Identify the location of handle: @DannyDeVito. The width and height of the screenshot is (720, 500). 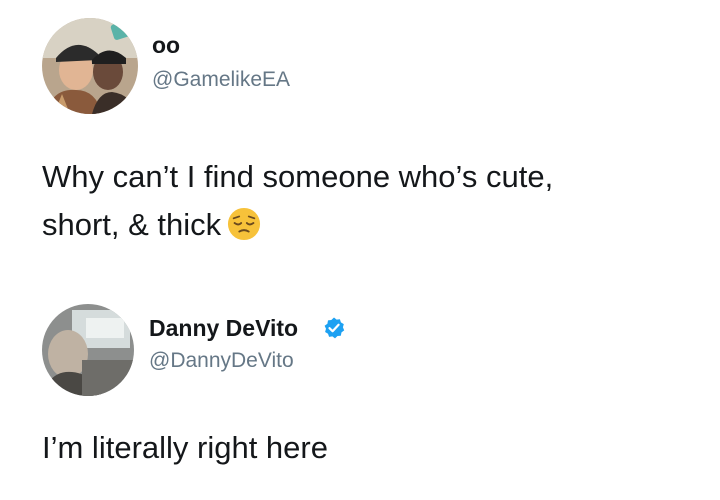
(221, 361).